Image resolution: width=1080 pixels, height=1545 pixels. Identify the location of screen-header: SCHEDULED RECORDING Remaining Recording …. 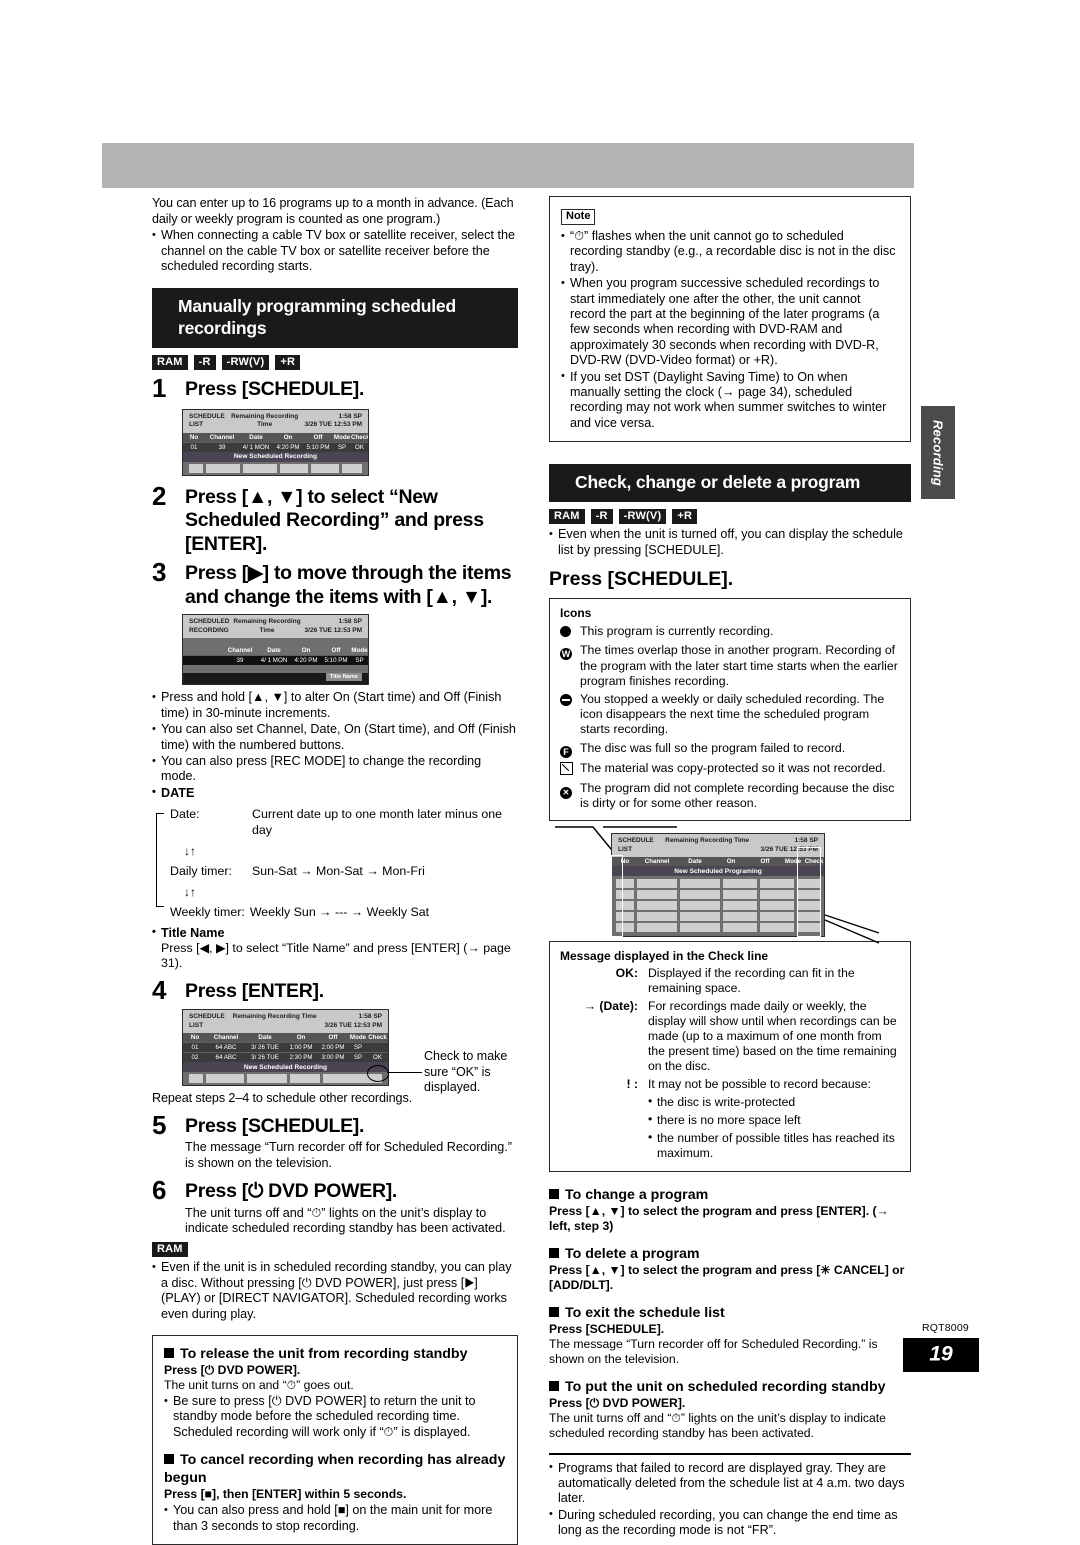
(275, 627).